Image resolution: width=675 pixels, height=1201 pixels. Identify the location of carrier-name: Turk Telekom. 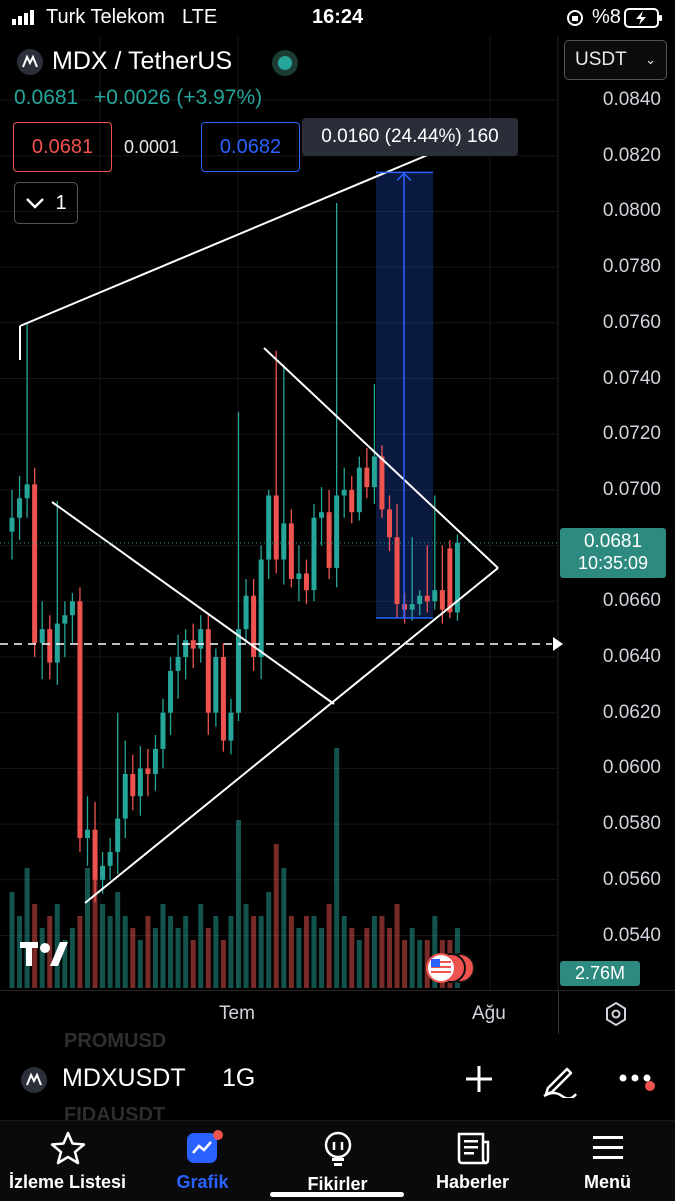
(105, 17).